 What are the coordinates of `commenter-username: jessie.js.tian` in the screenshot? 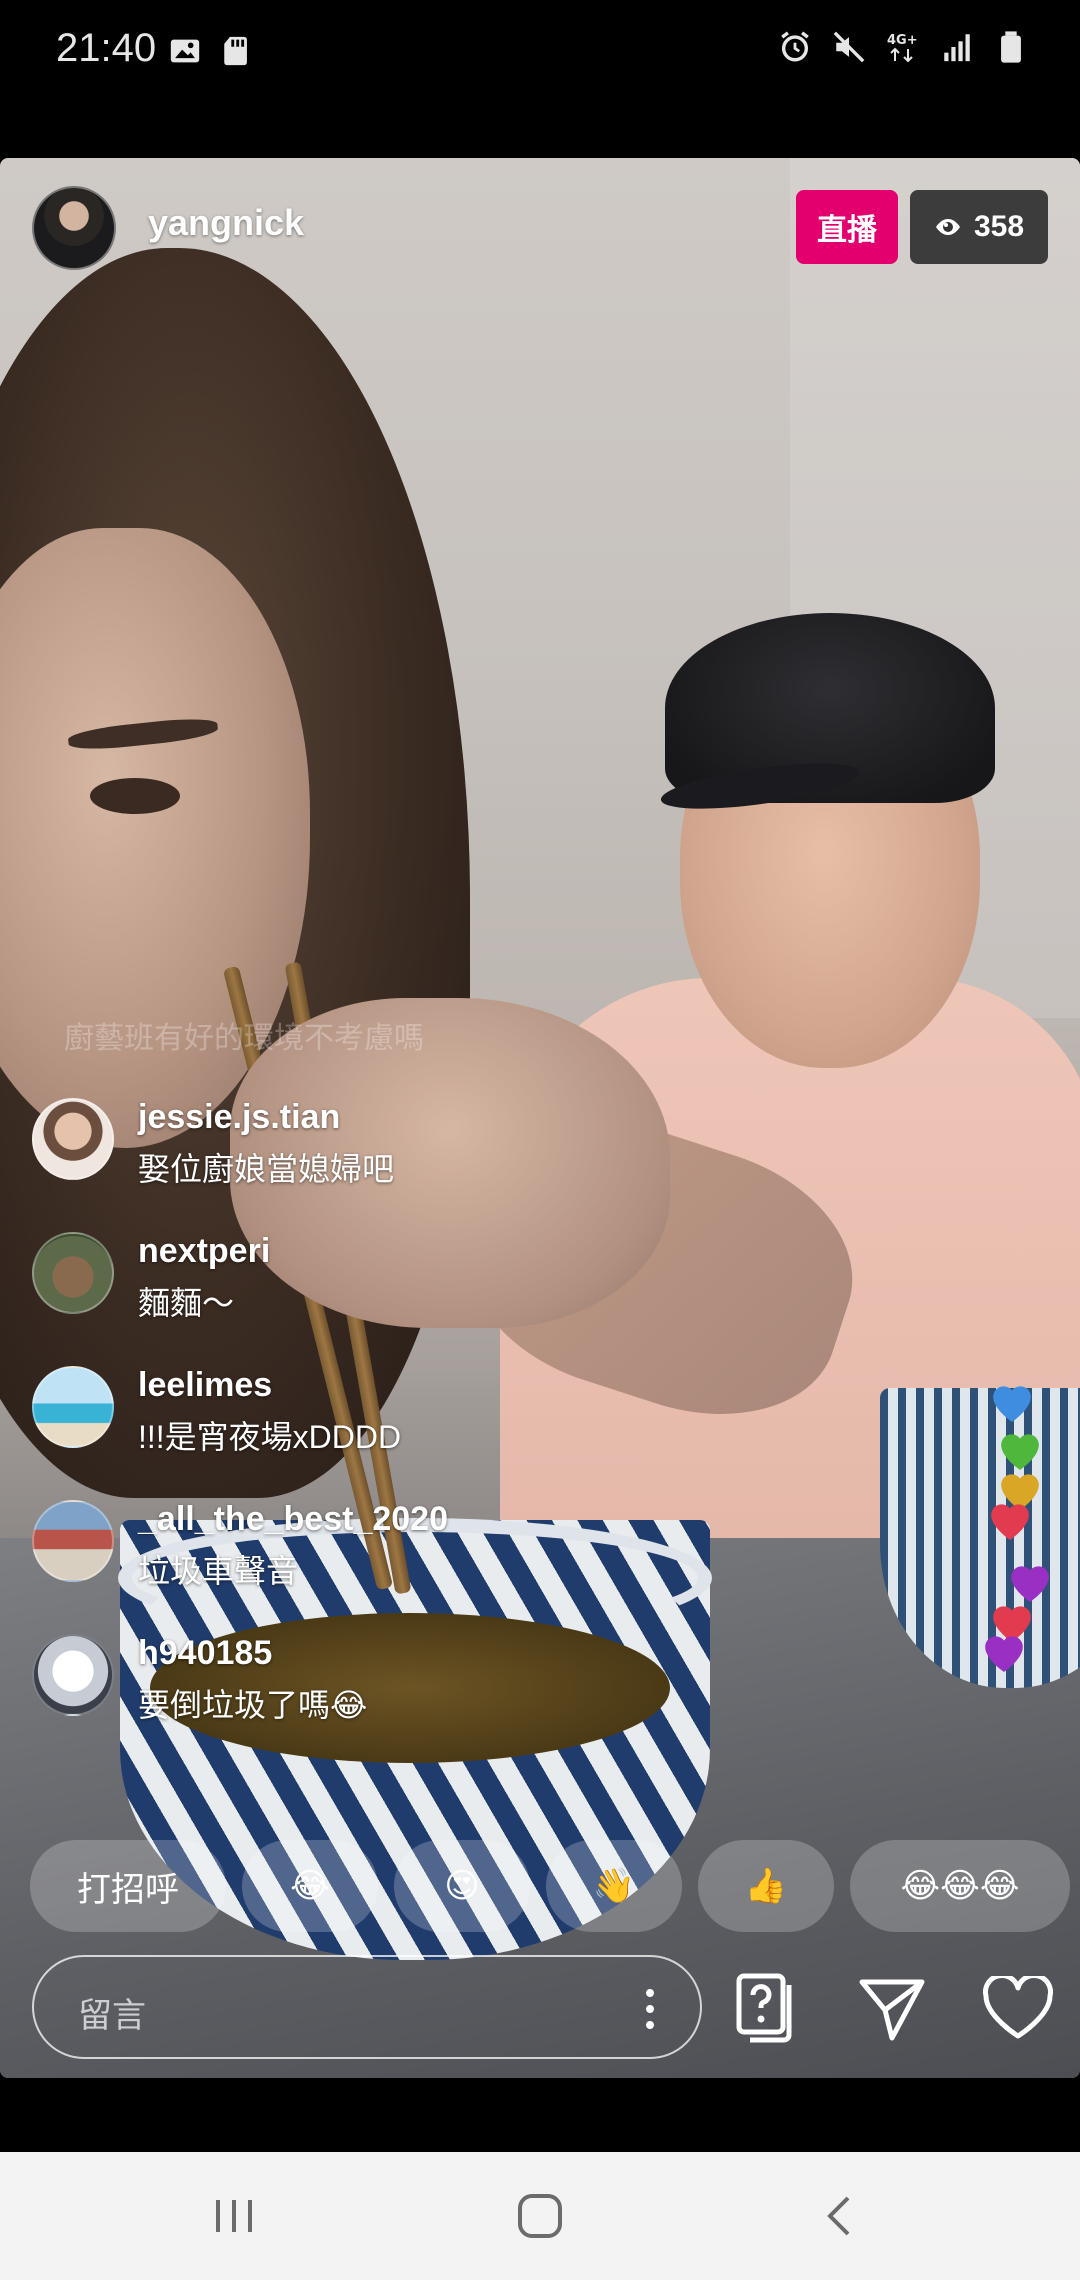 It's located at (239, 1117).